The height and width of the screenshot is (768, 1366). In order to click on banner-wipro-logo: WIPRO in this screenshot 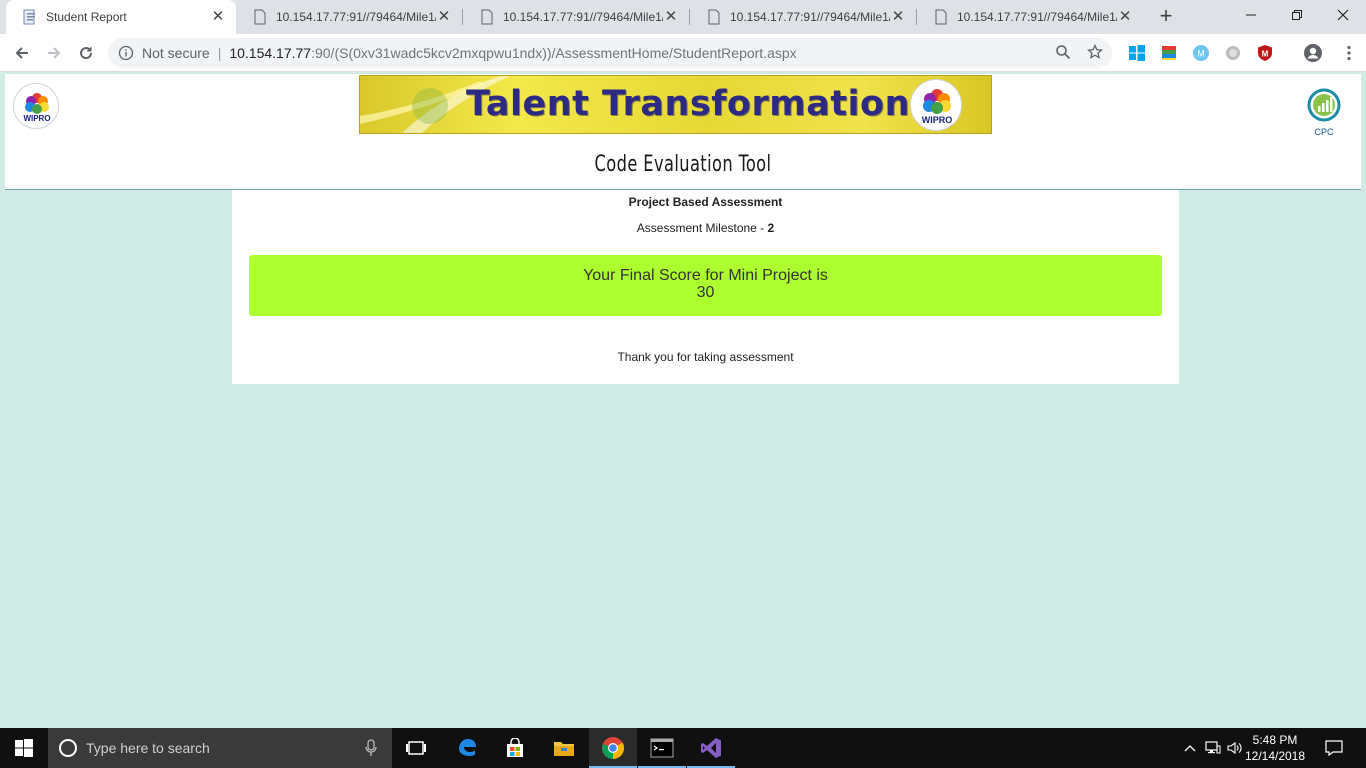, I will do `click(936, 105)`.